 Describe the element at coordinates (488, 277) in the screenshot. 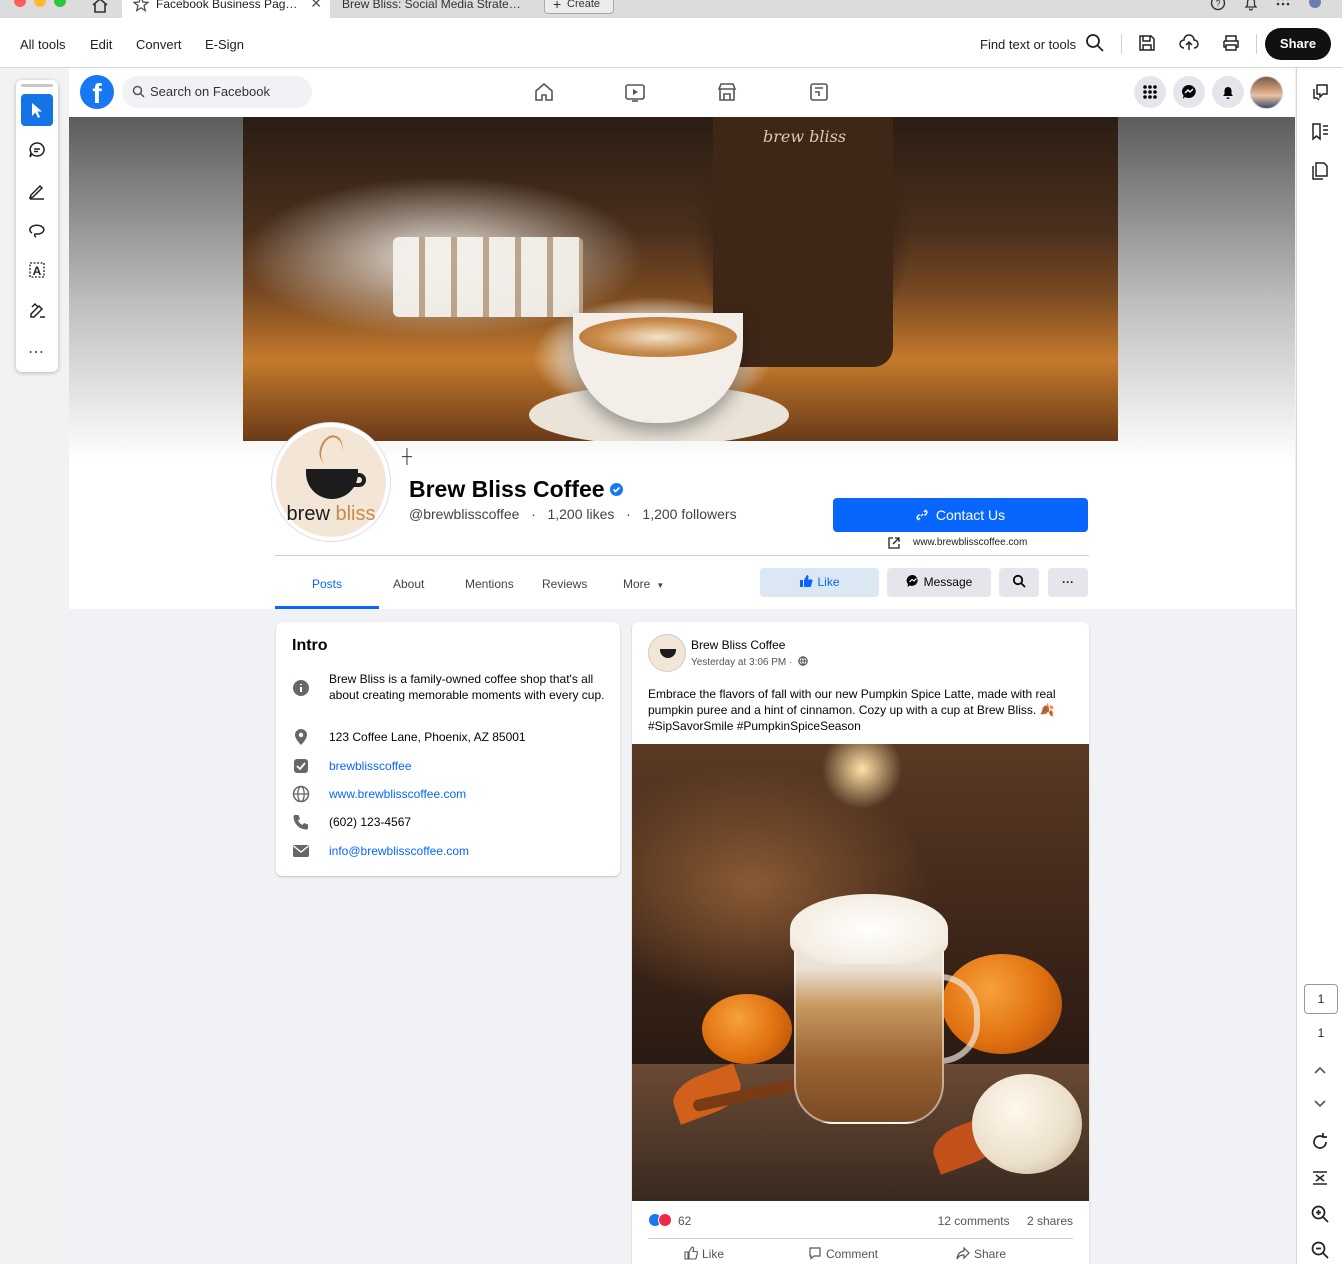

I see `mug-row` at that location.